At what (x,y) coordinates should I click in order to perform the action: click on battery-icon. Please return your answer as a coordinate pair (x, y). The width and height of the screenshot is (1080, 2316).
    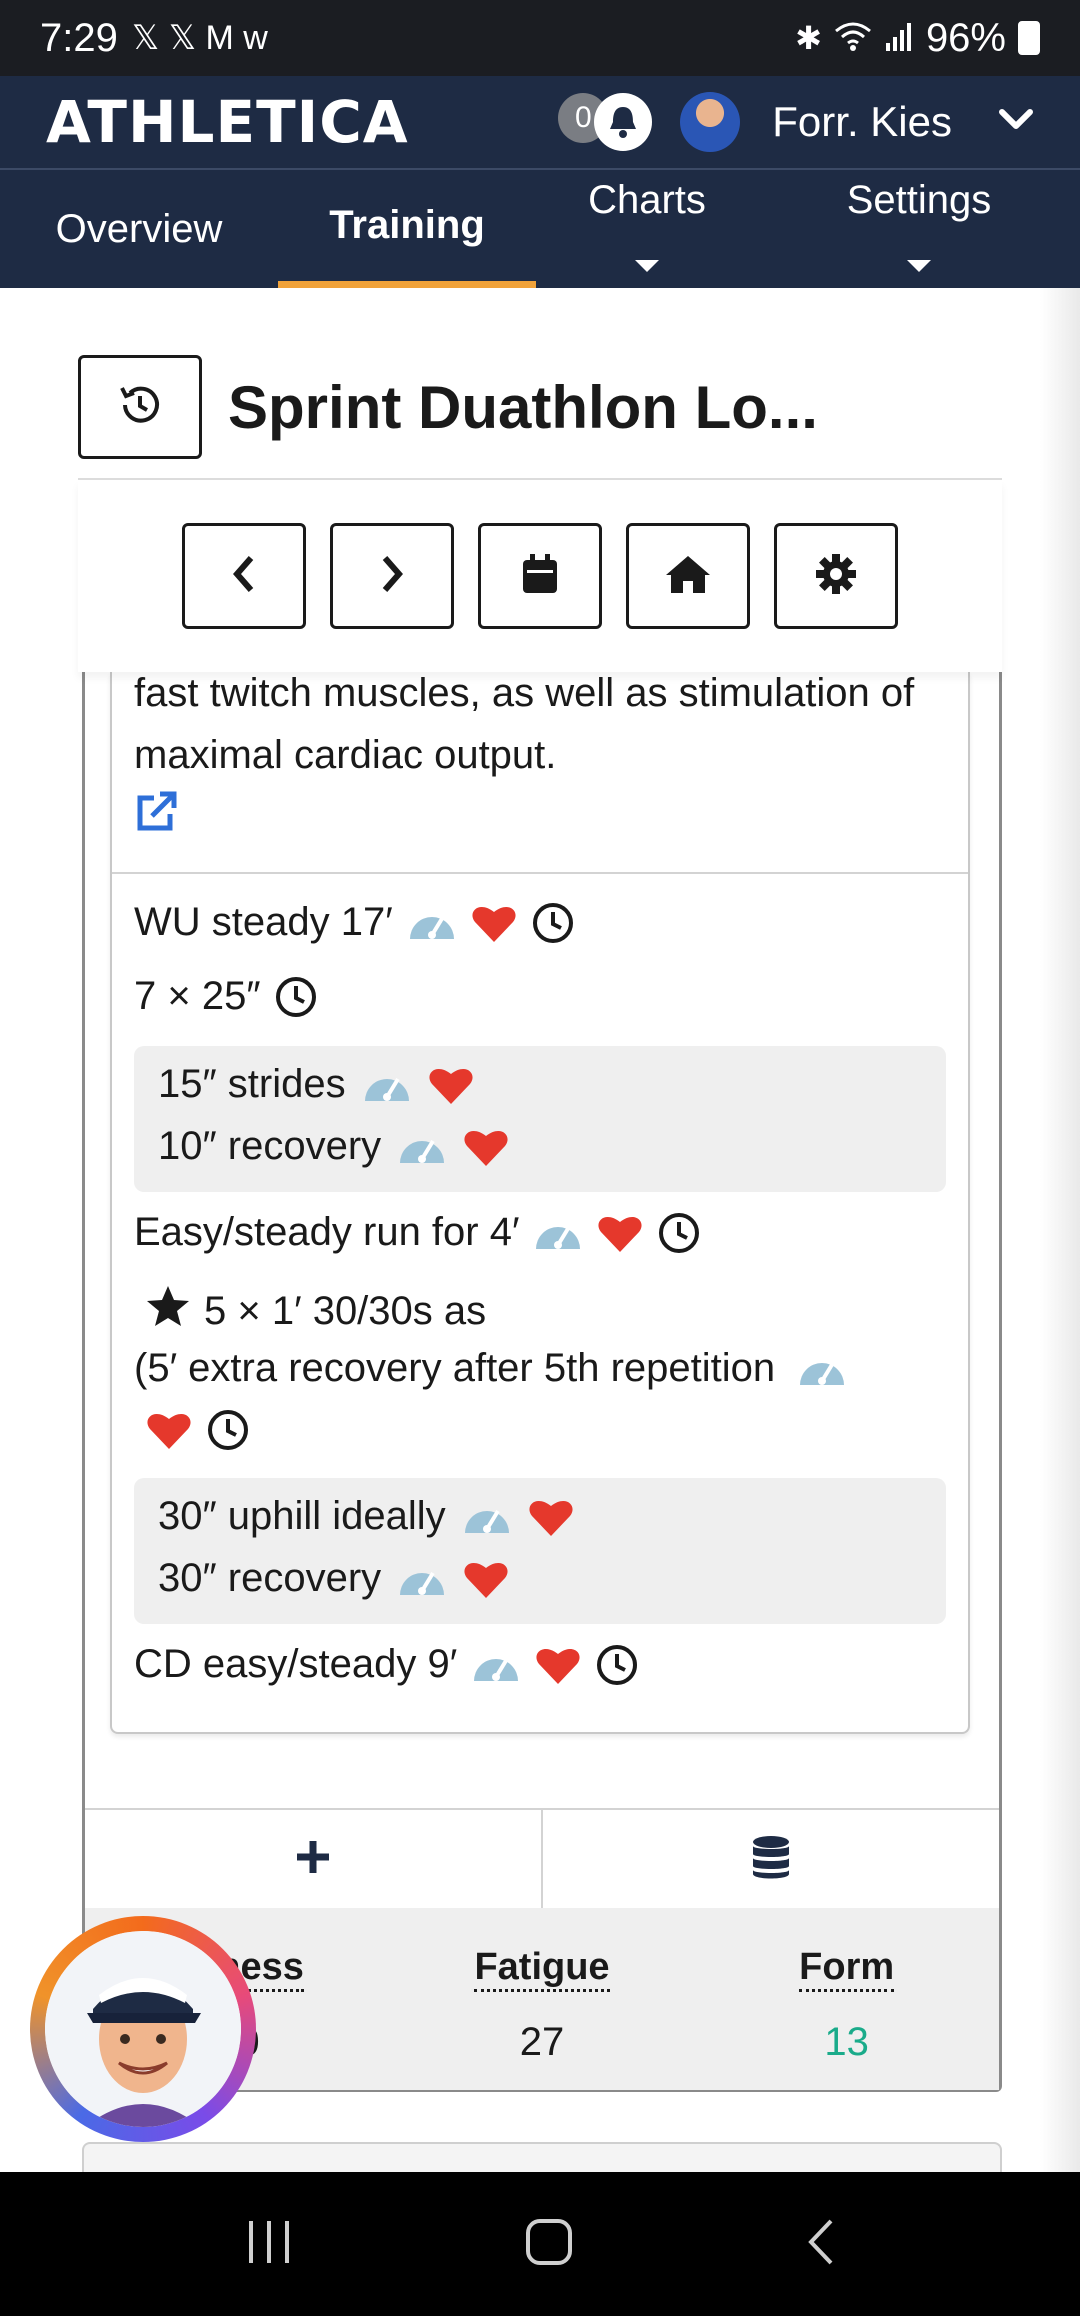
    Looking at the image, I should click on (1029, 38).